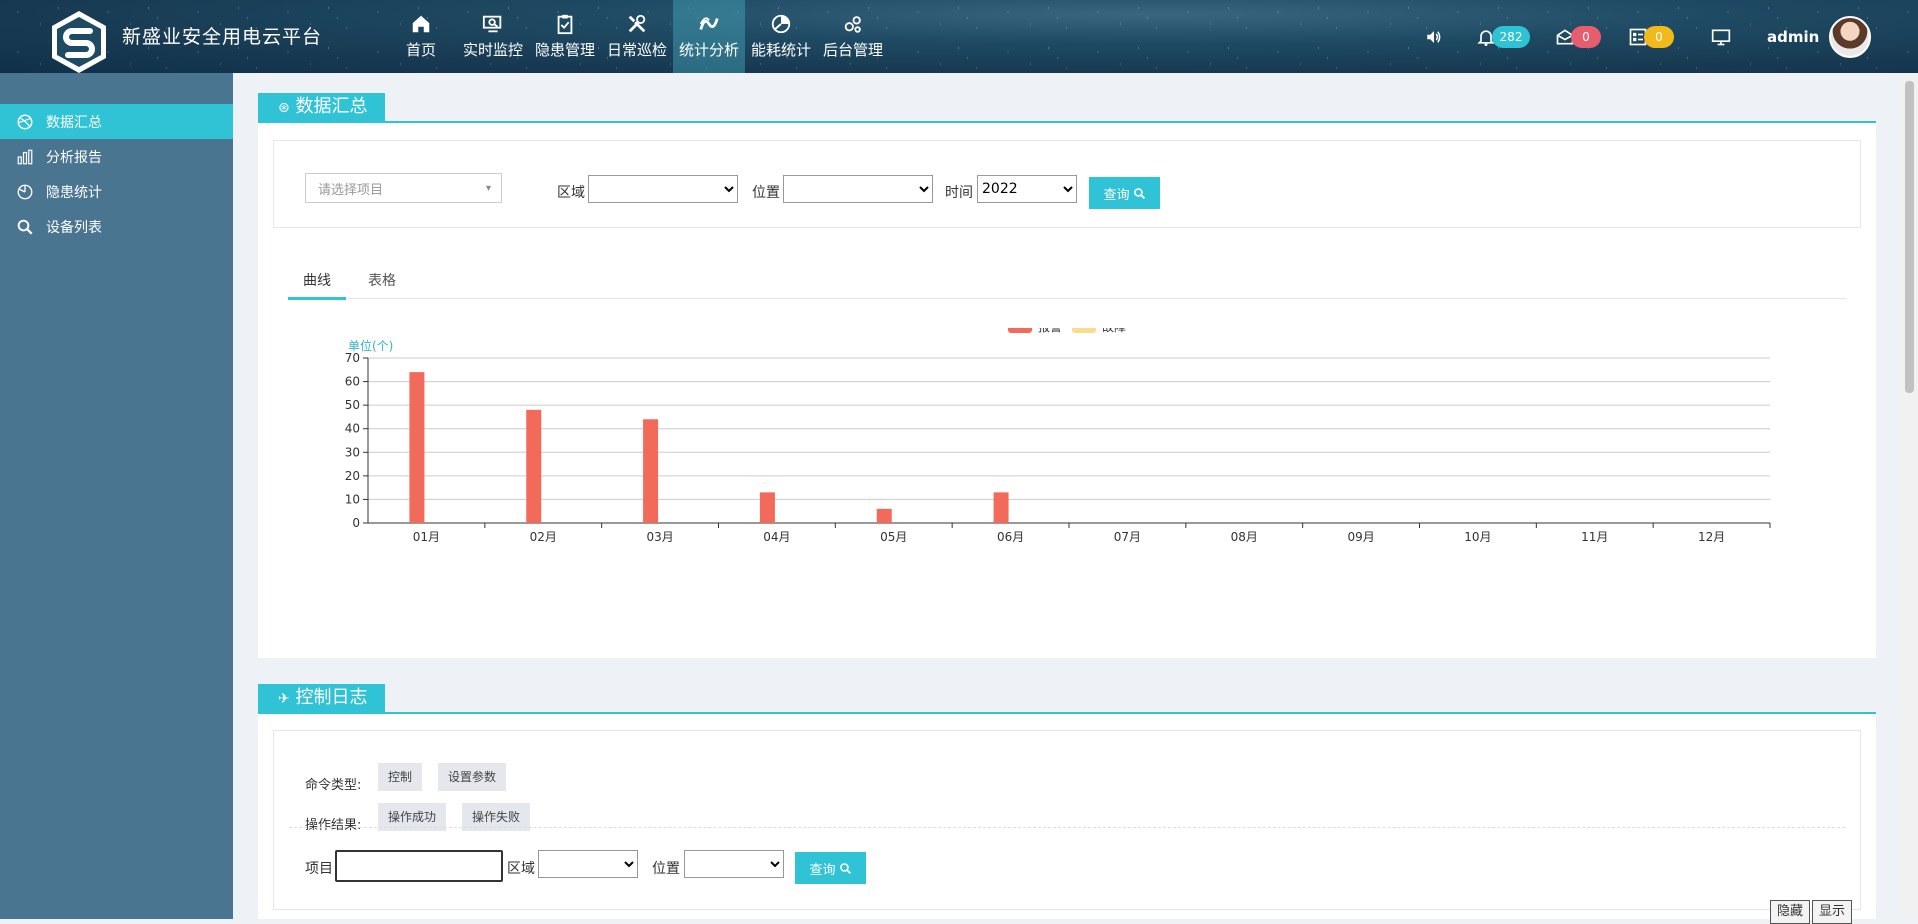  I want to click on alarm-count-badge: 282, so click(1511, 36).